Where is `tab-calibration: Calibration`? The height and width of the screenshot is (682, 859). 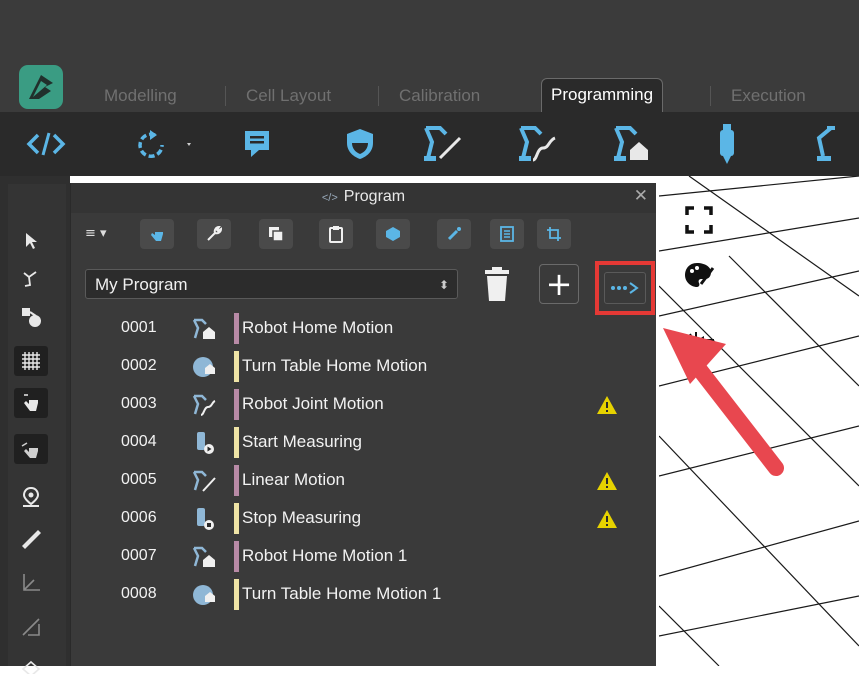 tab-calibration: Calibration is located at coordinates (439, 96).